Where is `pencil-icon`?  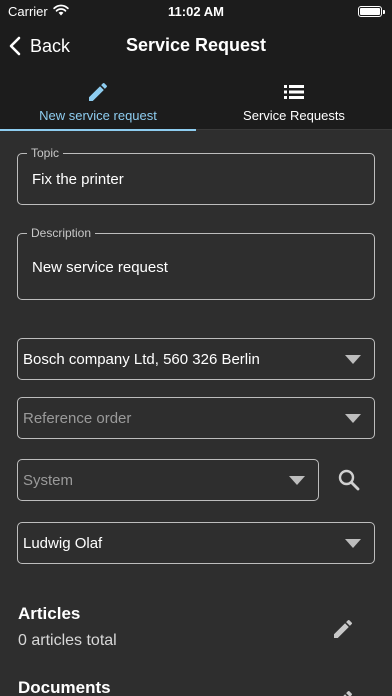
pencil-icon is located at coordinates (98, 91).